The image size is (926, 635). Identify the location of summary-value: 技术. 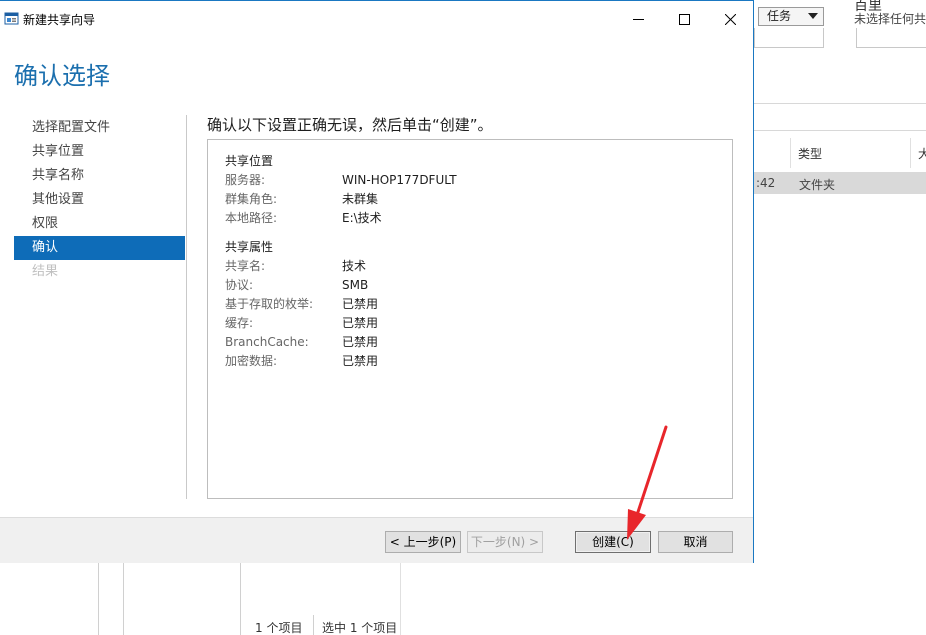
(354, 266).